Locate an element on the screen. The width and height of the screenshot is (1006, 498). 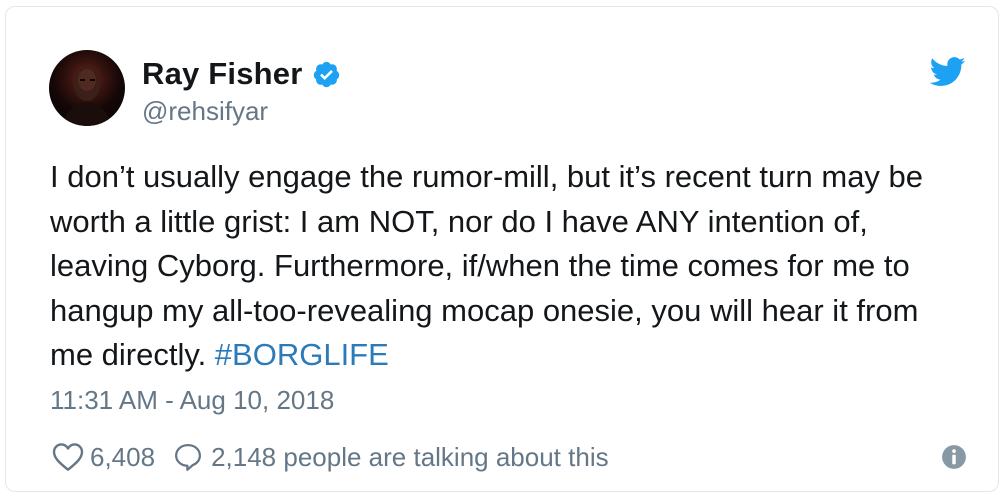
twitter-bird-icon is located at coordinates (947, 72).